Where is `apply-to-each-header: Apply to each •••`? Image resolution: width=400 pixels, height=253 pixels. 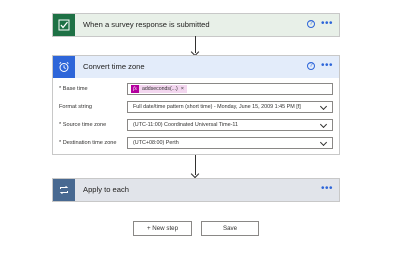 apply-to-each-header: Apply to each ••• is located at coordinates (196, 190).